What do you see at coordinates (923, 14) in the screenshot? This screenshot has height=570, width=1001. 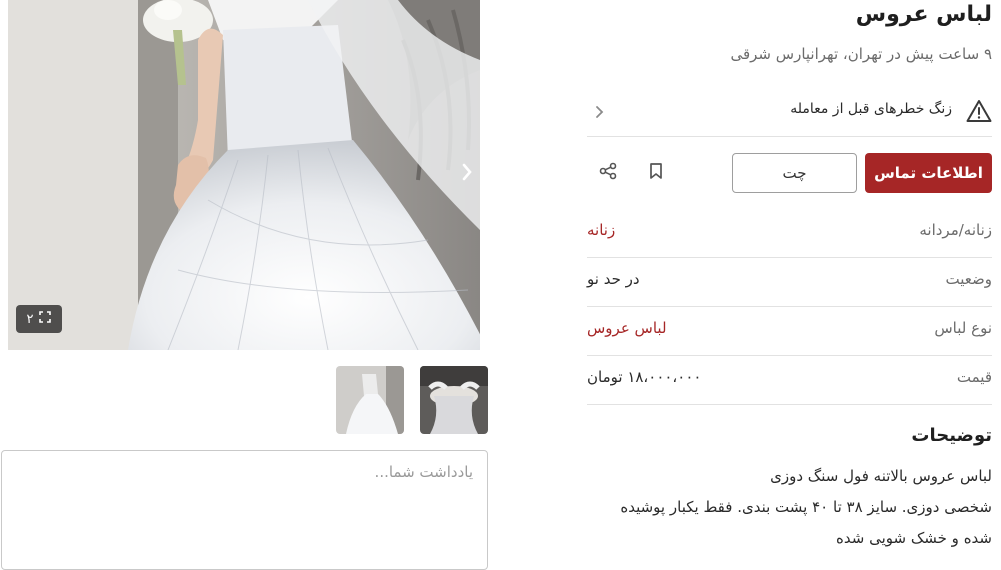 I see `listing-title: لباس عروس` at bounding box center [923, 14].